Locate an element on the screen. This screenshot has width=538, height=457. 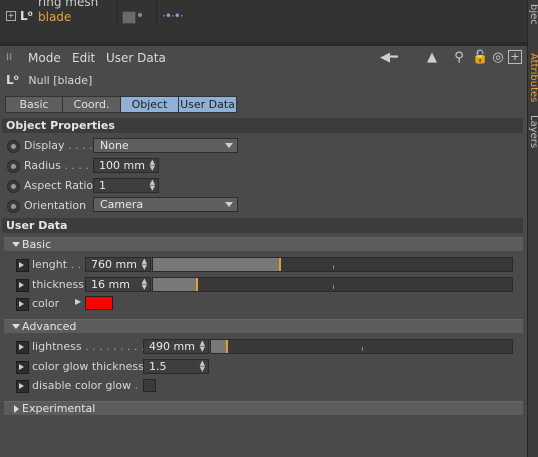
expand-icon: + is located at coordinates (11, 16).